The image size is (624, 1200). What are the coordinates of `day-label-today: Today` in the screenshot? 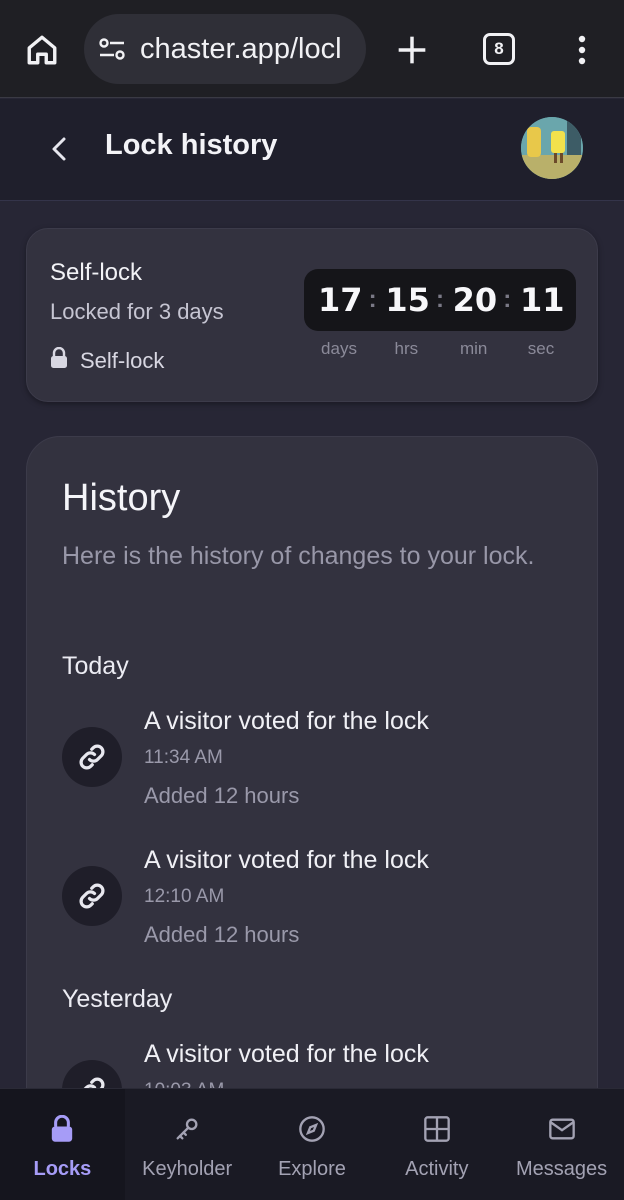 It's located at (95, 666).